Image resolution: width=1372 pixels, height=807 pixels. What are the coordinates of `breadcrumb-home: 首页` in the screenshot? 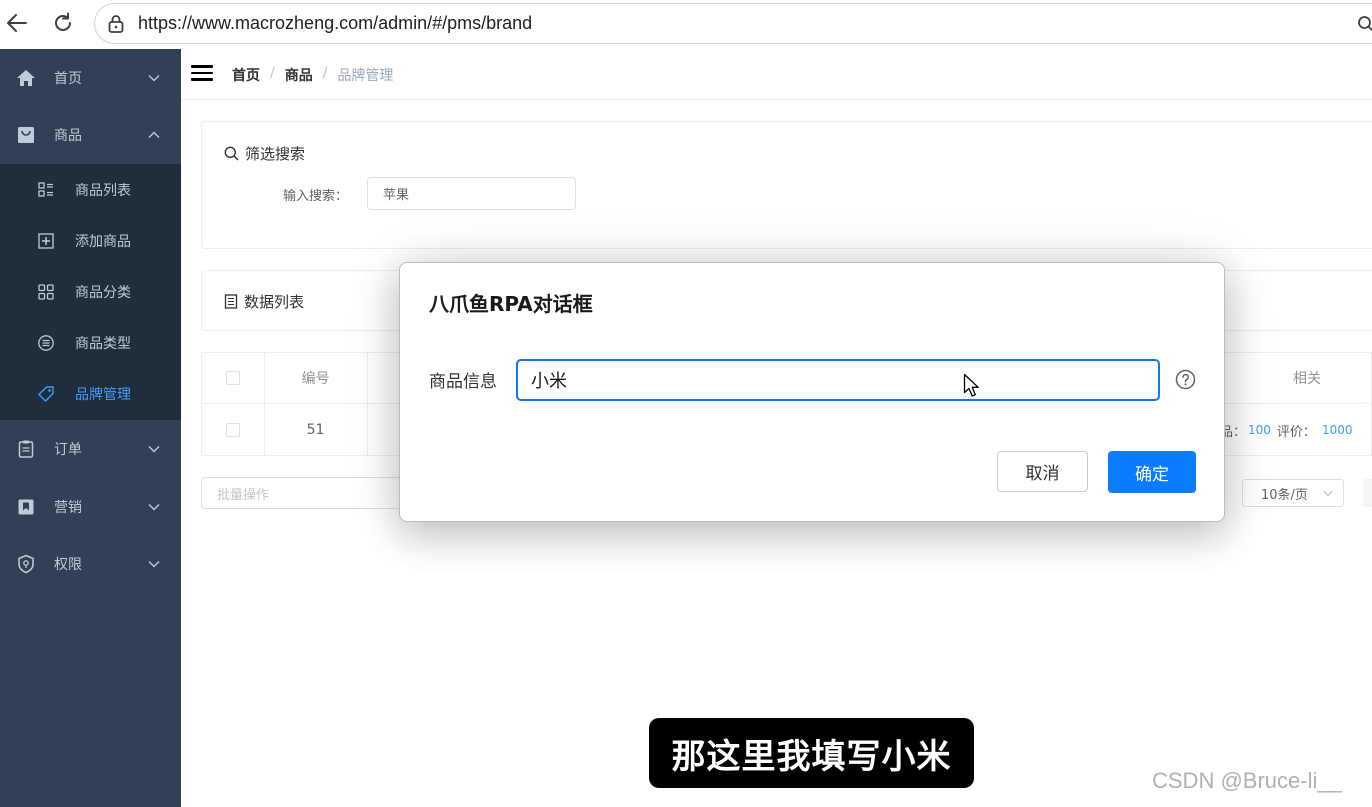 It's located at (246, 75).